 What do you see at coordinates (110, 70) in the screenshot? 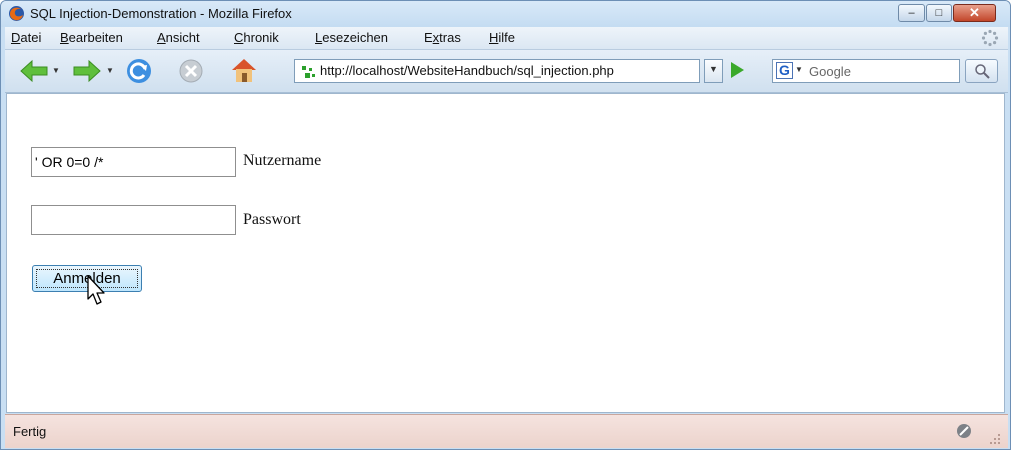
I see `forward-history-dropdown-icon: ▼` at bounding box center [110, 70].